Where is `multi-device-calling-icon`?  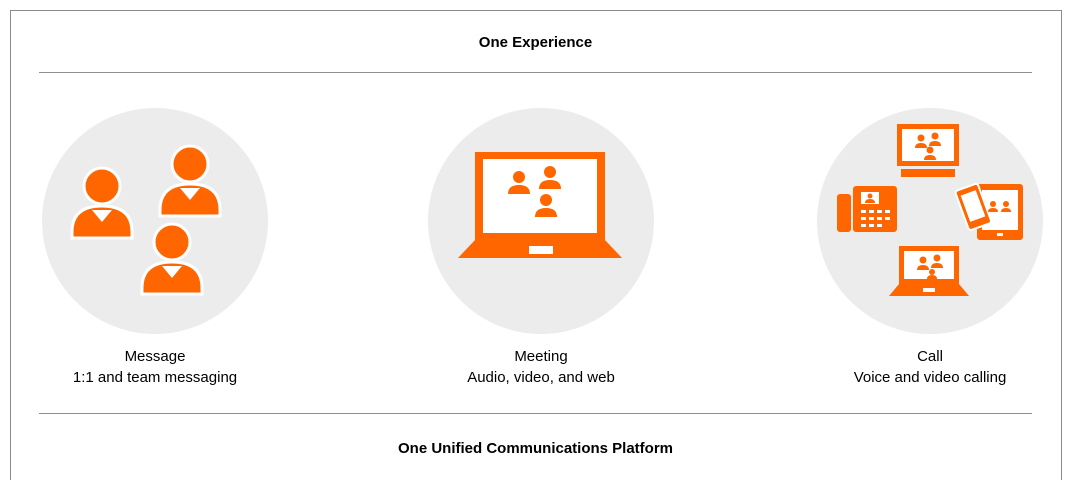
multi-device-calling-icon is located at coordinates (930, 210).